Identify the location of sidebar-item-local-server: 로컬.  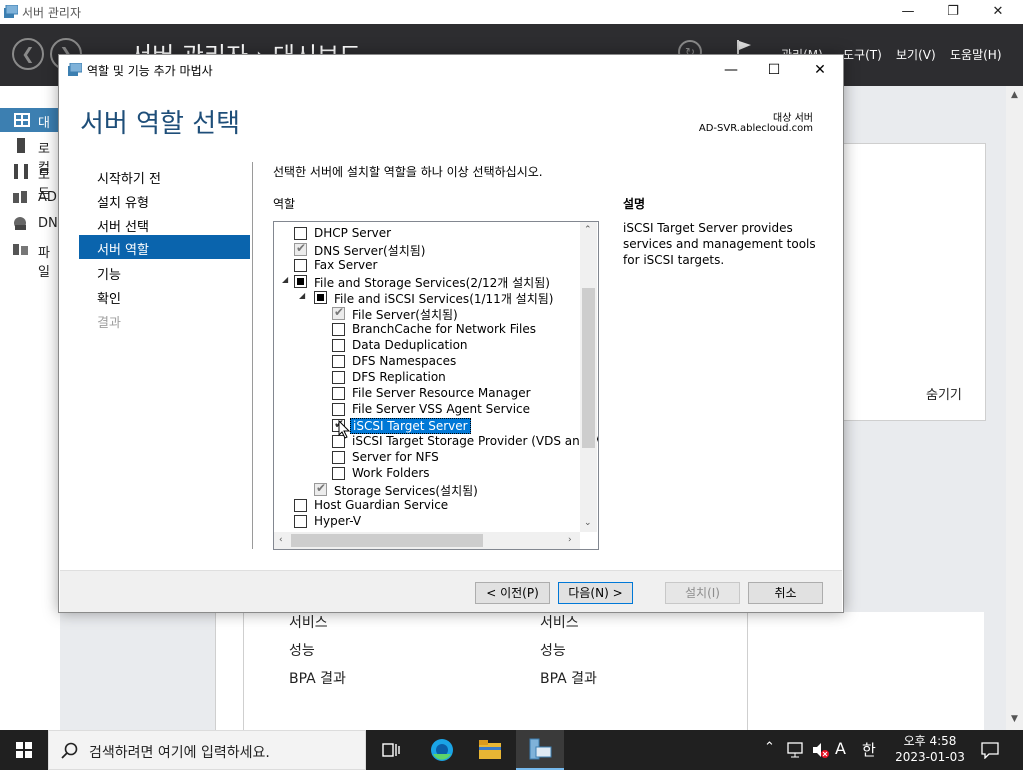
(30, 155).